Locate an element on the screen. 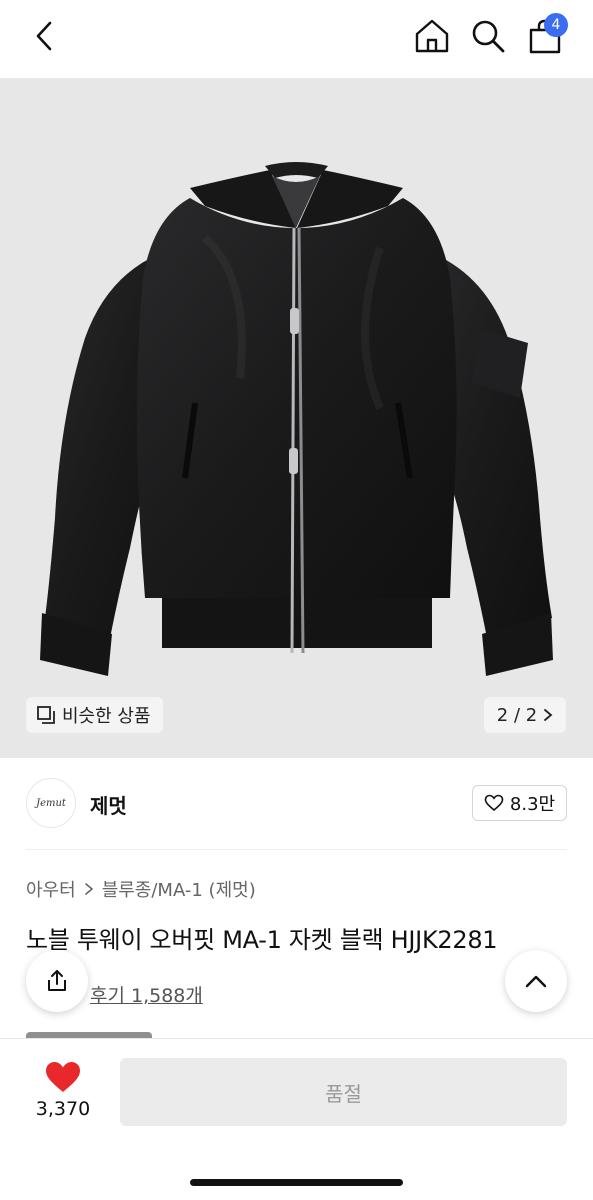  breadcrumb-category: 아우터 is located at coordinates (51, 889).